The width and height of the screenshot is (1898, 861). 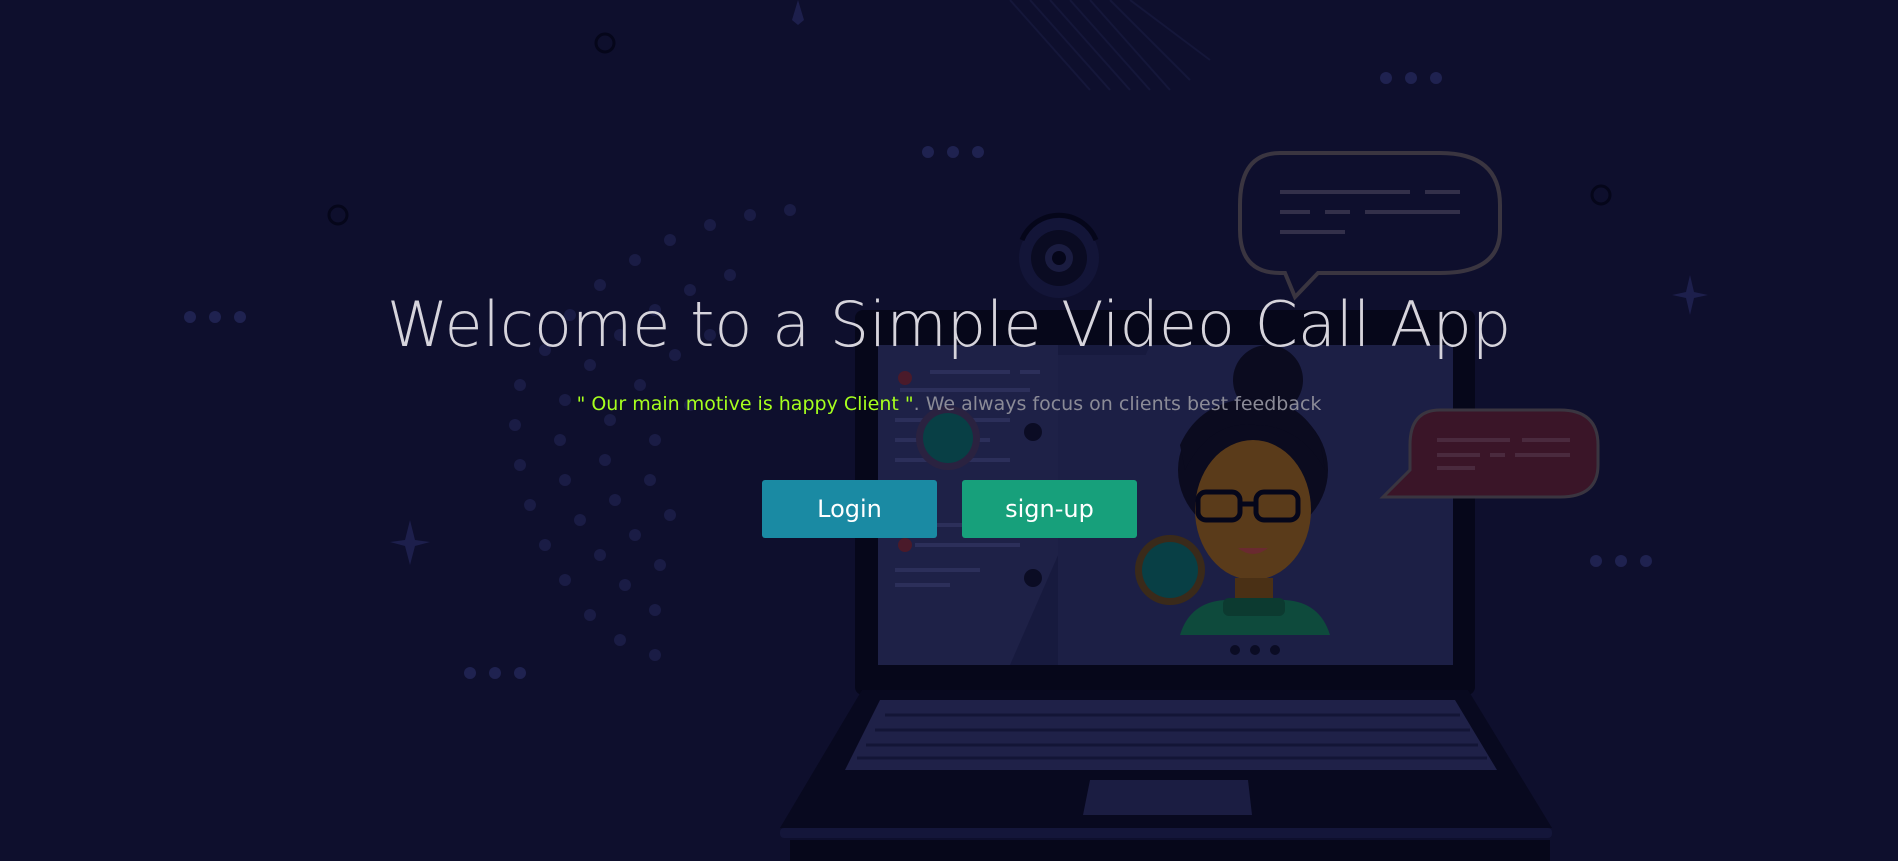 I want to click on page-title: Welcome to a Simple Video Call App, so click(x=949, y=324).